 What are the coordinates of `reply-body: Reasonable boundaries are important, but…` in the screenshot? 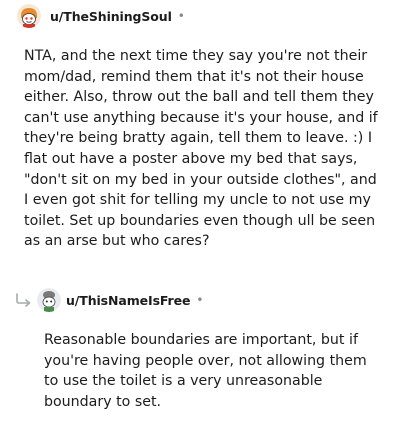 It's located at (205, 371).